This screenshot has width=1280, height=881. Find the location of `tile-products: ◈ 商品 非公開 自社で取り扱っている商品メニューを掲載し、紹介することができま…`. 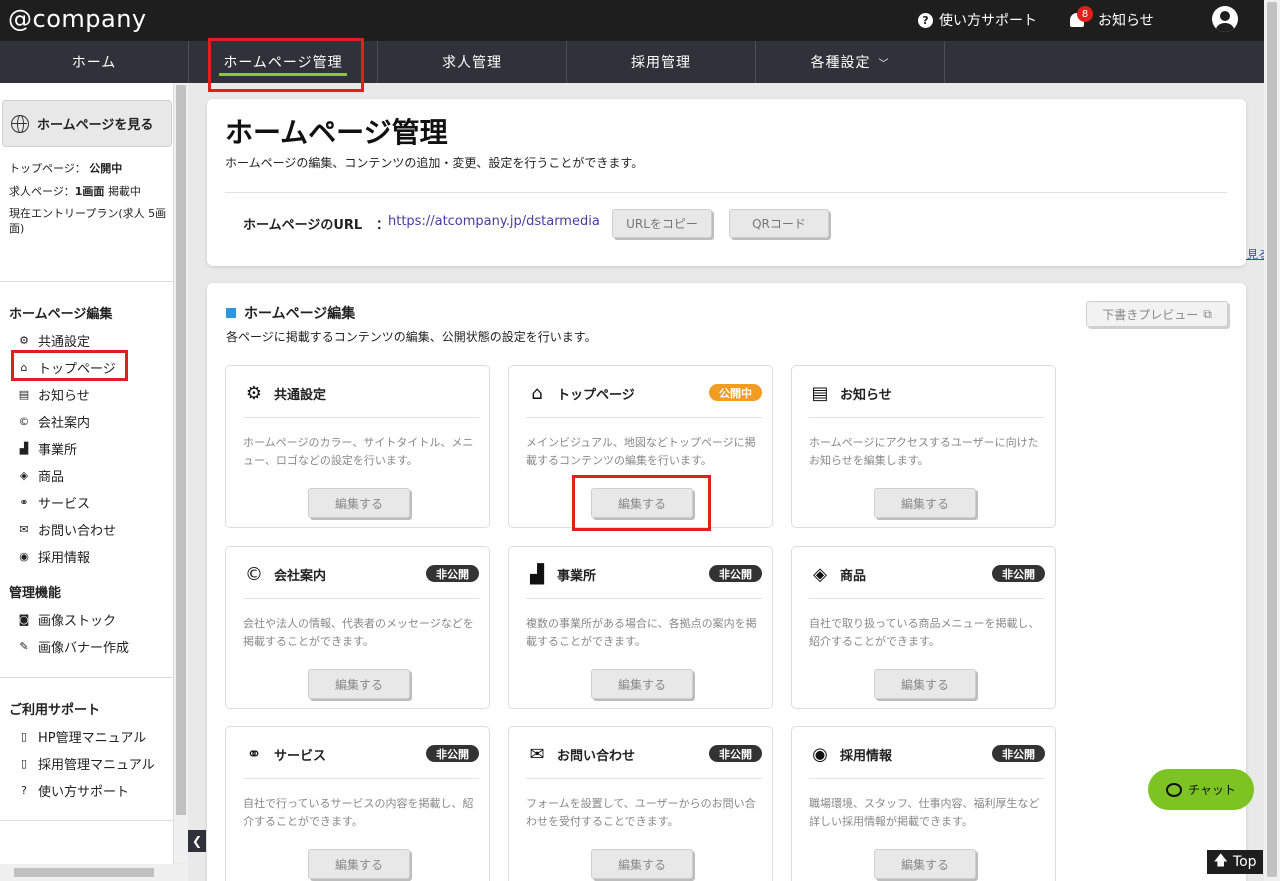

tile-products: ◈ 商品 非公開 自社で取り扱っている商品メニューを掲載し、紹介することができま… is located at coordinates (923, 627).